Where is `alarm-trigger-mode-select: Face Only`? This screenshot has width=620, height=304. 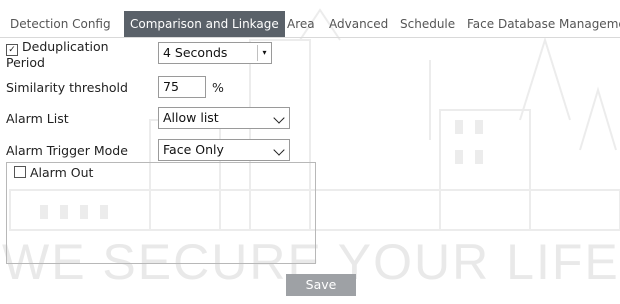 alarm-trigger-mode-select: Face Only is located at coordinates (224, 150).